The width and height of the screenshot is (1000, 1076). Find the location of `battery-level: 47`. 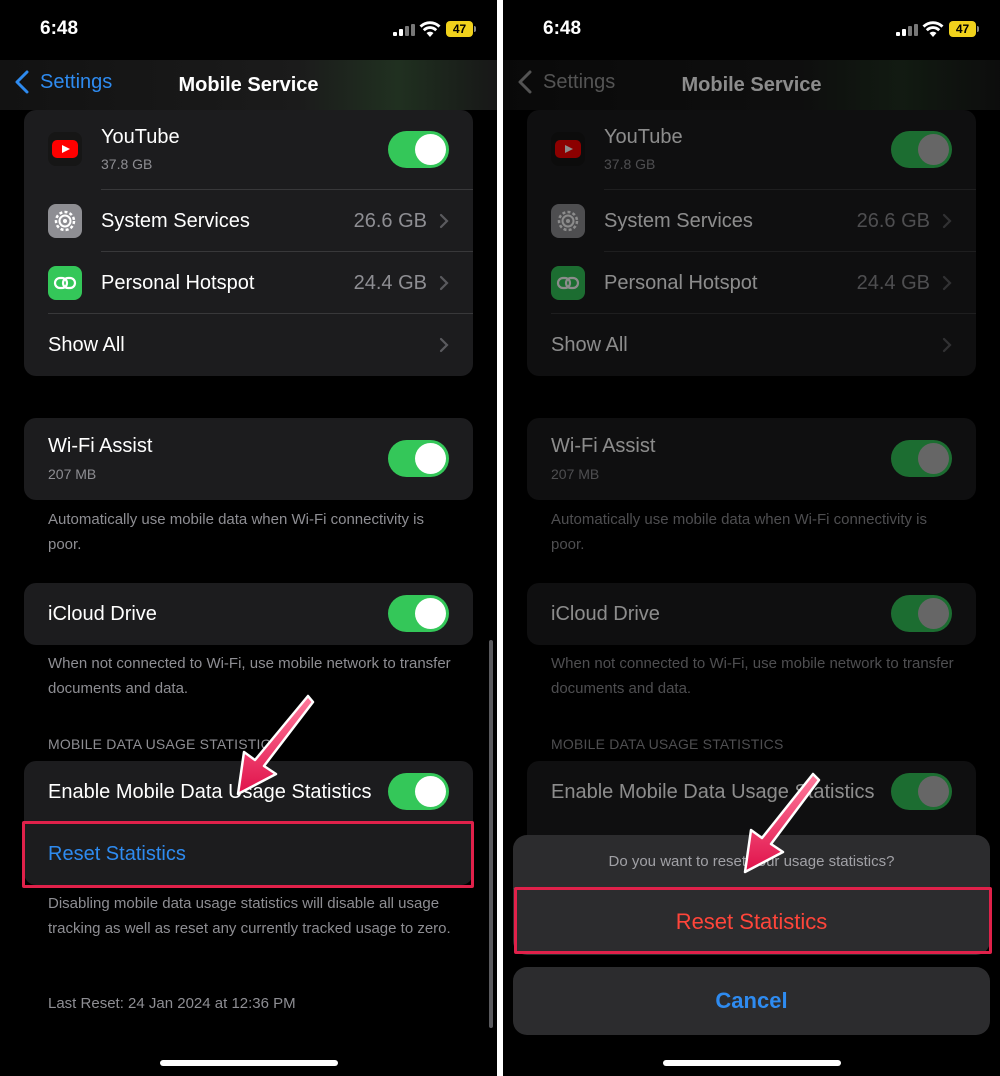

battery-level: 47 is located at coordinates (459, 29).